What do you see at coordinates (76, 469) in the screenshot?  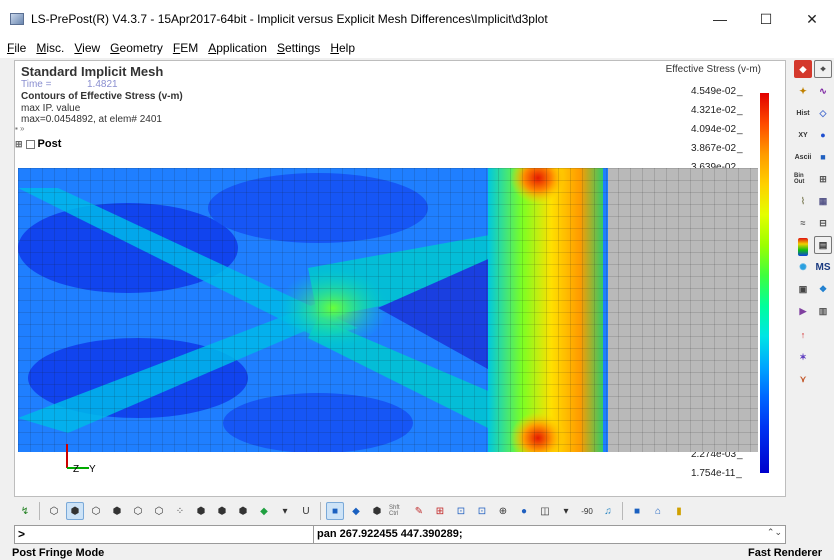 I see `axis-z-label: Z` at bounding box center [76, 469].